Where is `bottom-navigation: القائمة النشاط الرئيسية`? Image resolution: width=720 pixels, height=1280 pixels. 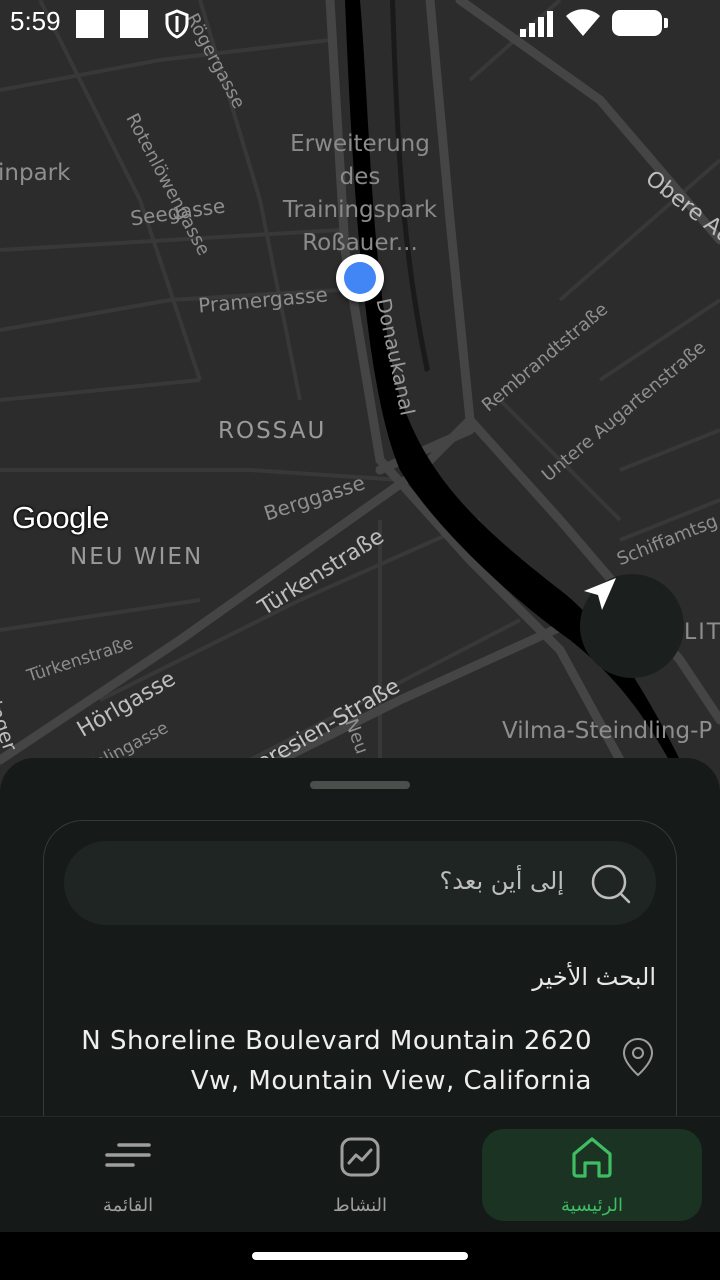 bottom-navigation: القائمة النشاط الرئيسية is located at coordinates (360, 1174).